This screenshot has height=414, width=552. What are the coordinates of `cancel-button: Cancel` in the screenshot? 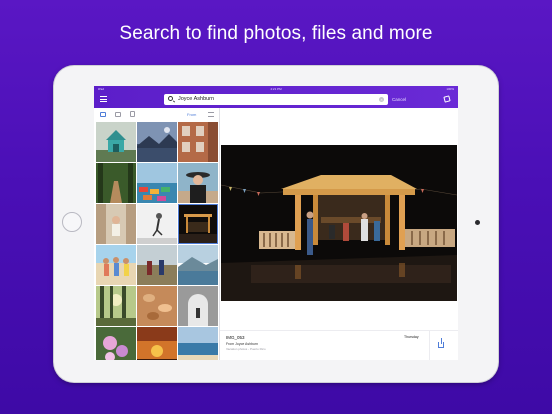 It's located at (399, 99).